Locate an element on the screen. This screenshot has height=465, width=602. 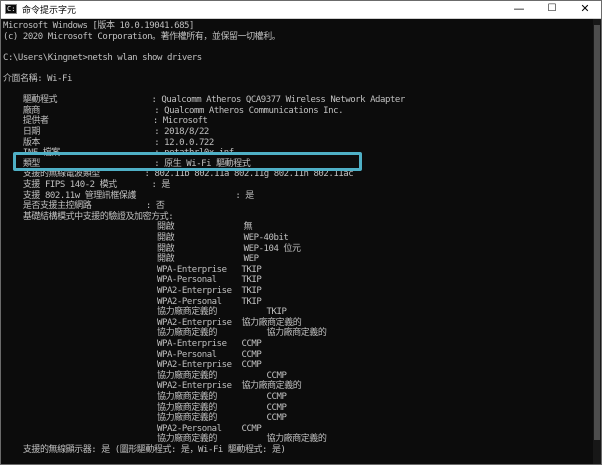
maximize-button: ☐ is located at coordinates (552, 9).